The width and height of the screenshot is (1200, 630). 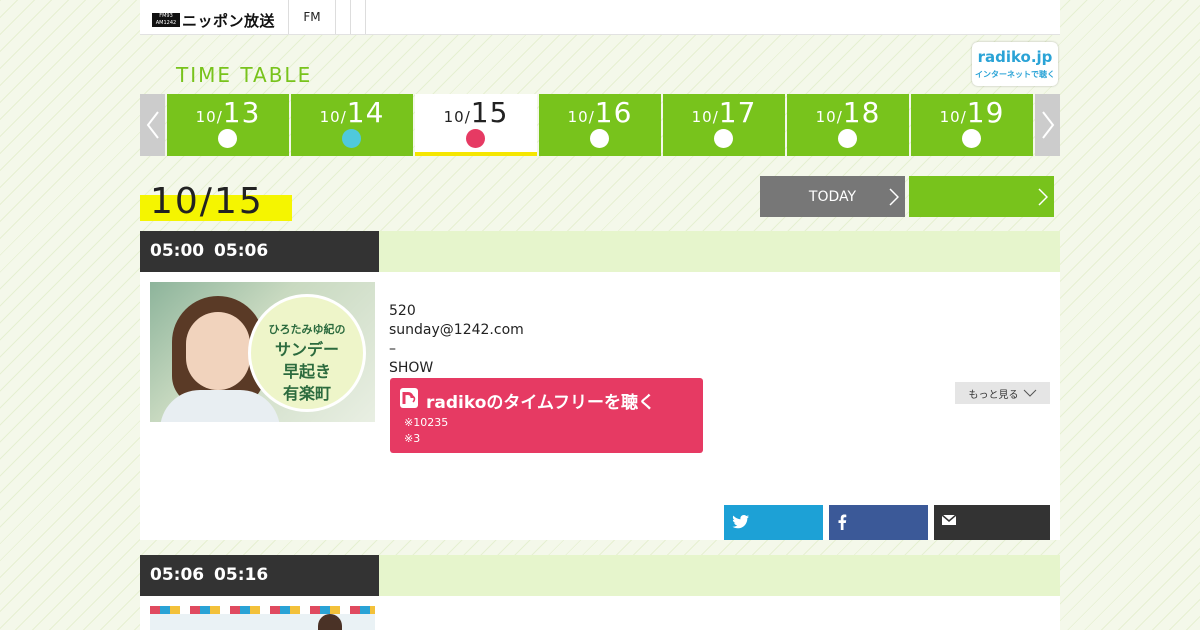 I want to click on date-tab-14: 10/14, so click(x=352, y=125).